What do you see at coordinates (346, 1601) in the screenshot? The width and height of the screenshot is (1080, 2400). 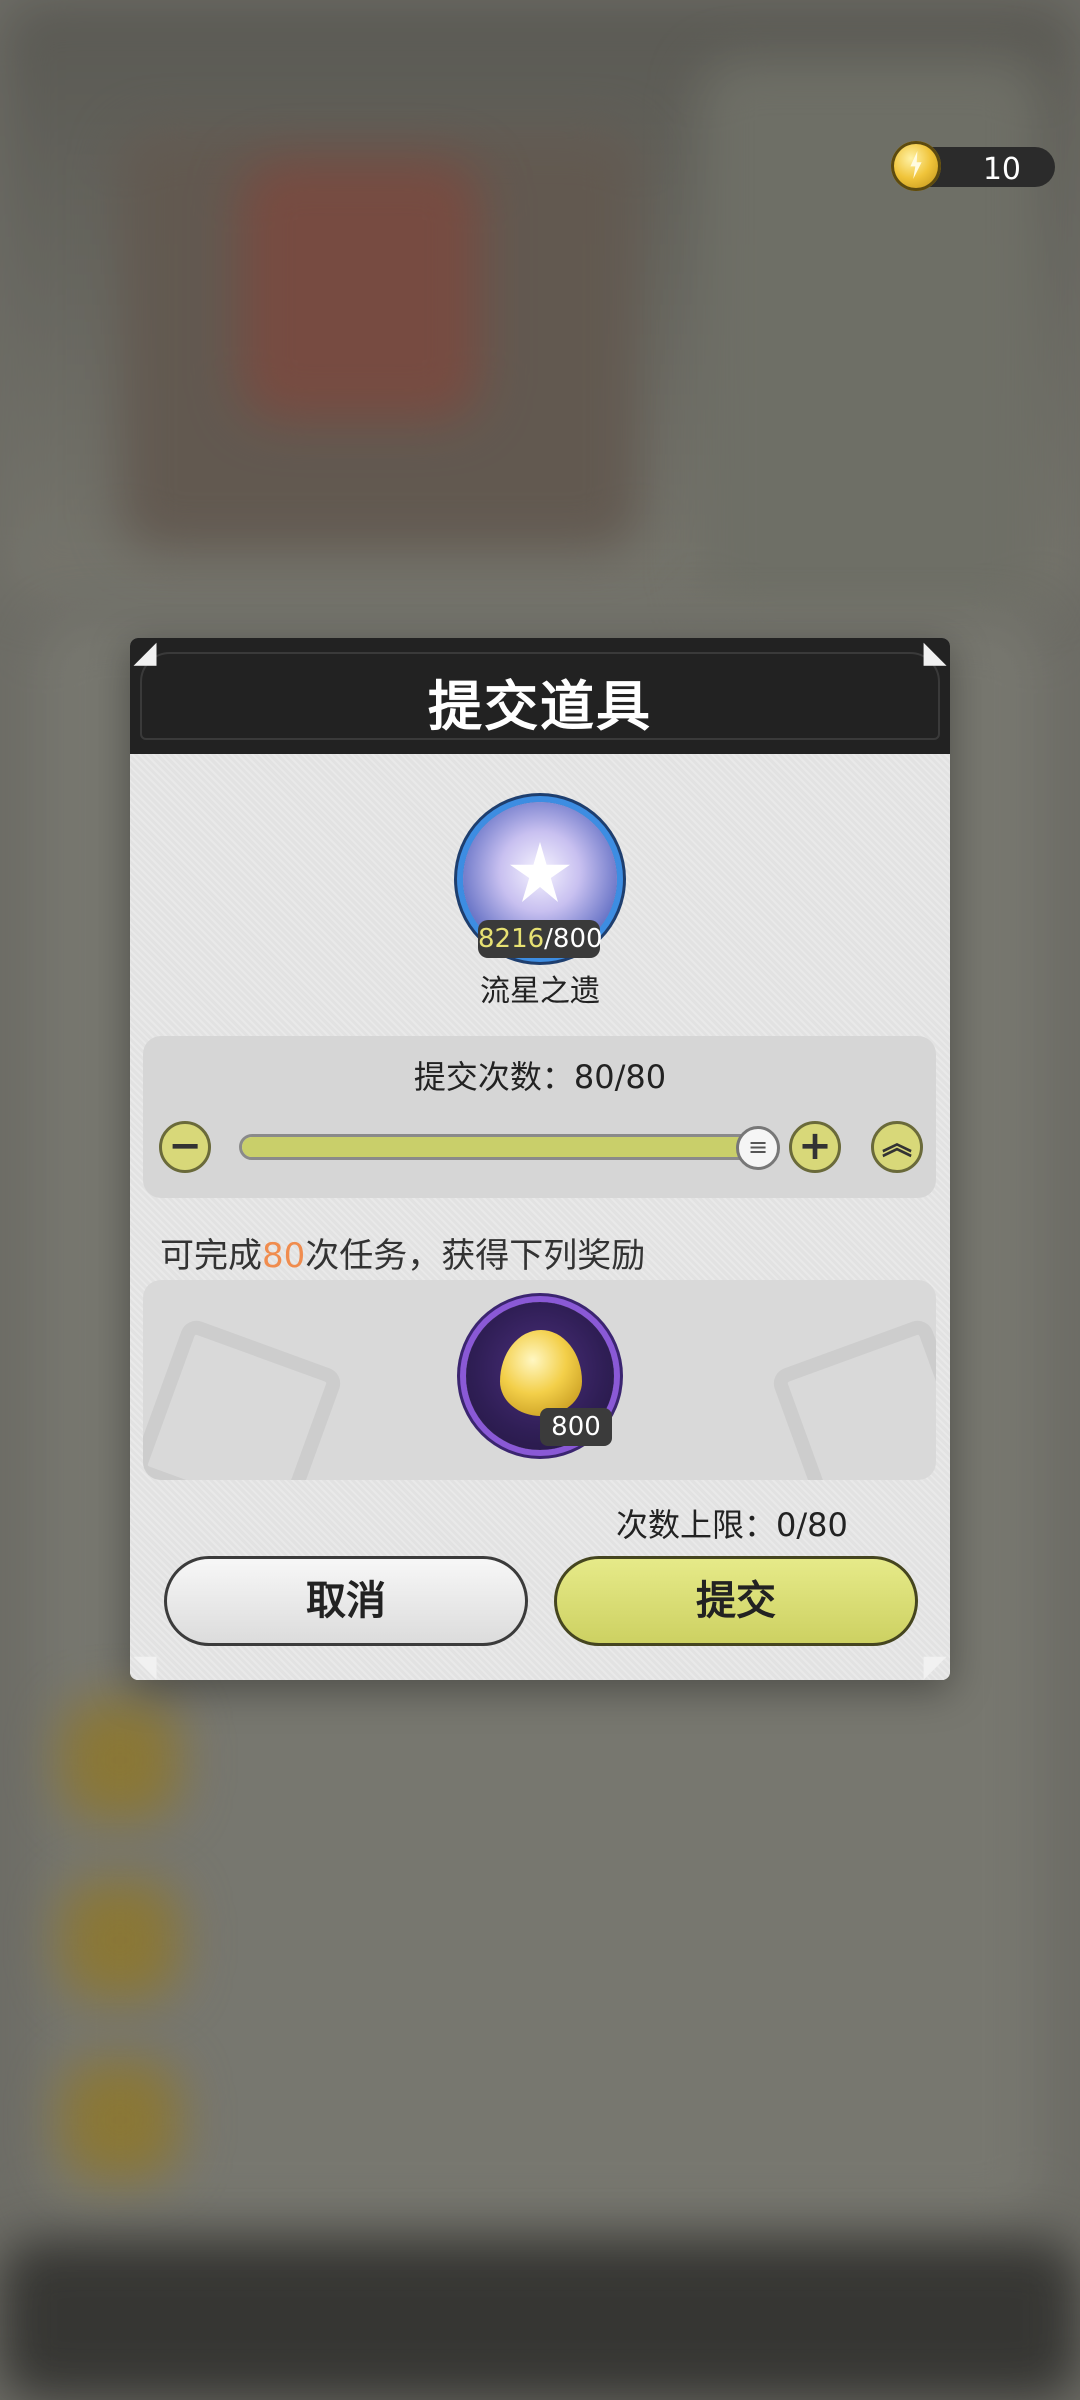 I see `cancel-button: 取消` at bounding box center [346, 1601].